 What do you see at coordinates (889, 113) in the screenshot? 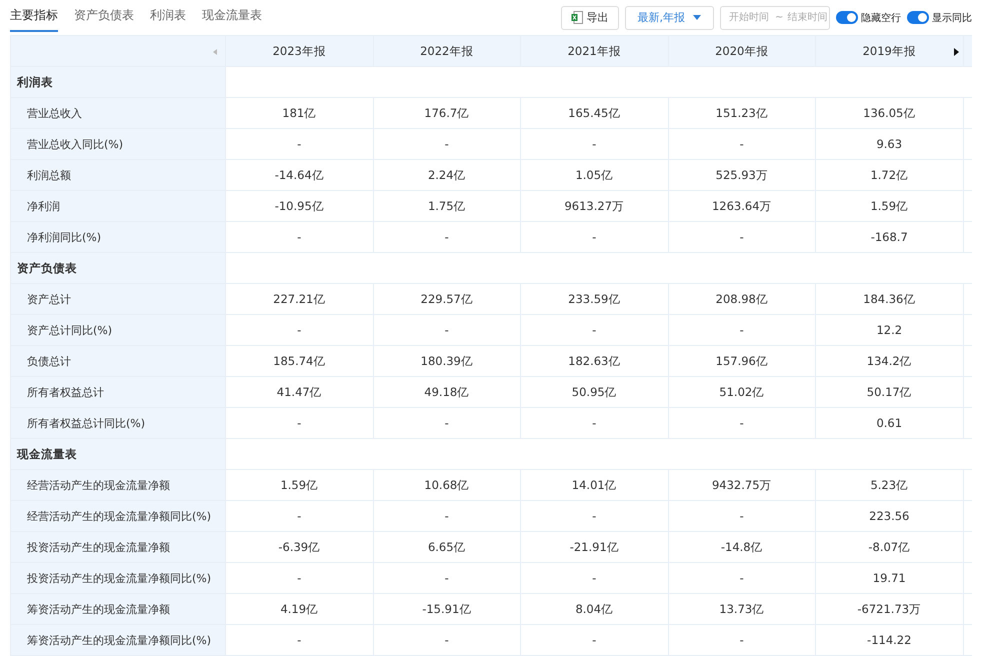
I see `table-cell: 136.05亿` at bounding box center [889, 113].